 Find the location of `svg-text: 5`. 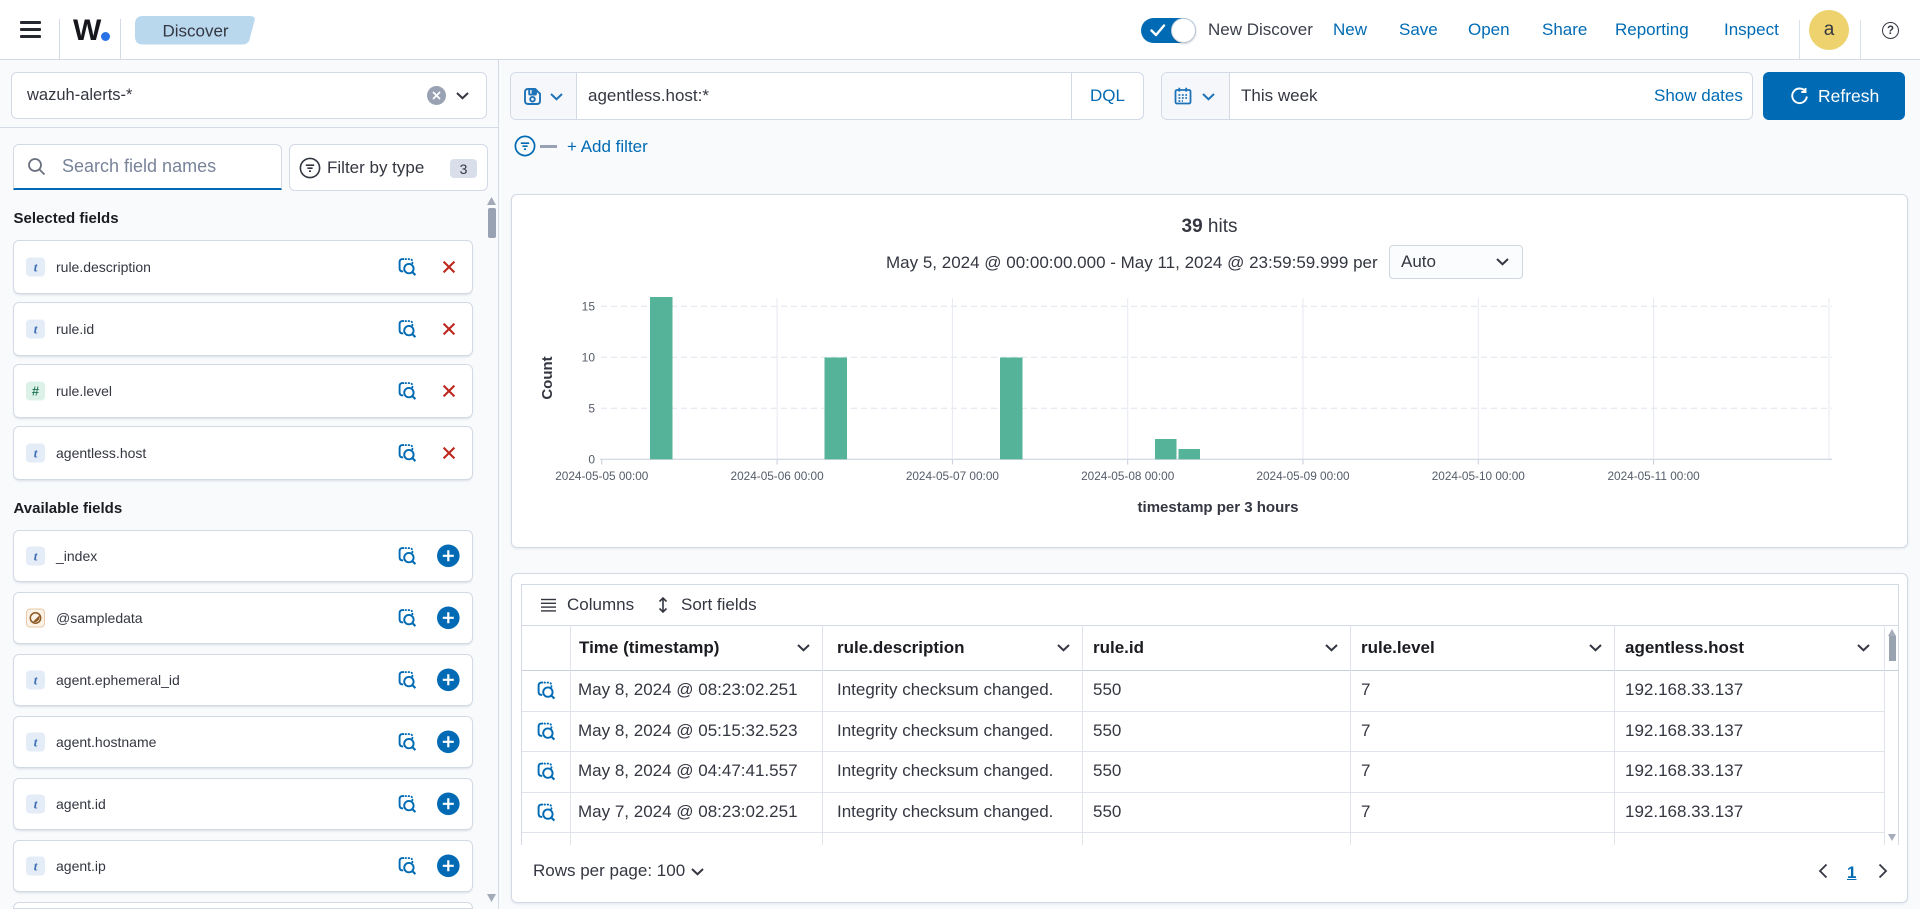

svg-text: 5 is located at coordinates (591, 409).